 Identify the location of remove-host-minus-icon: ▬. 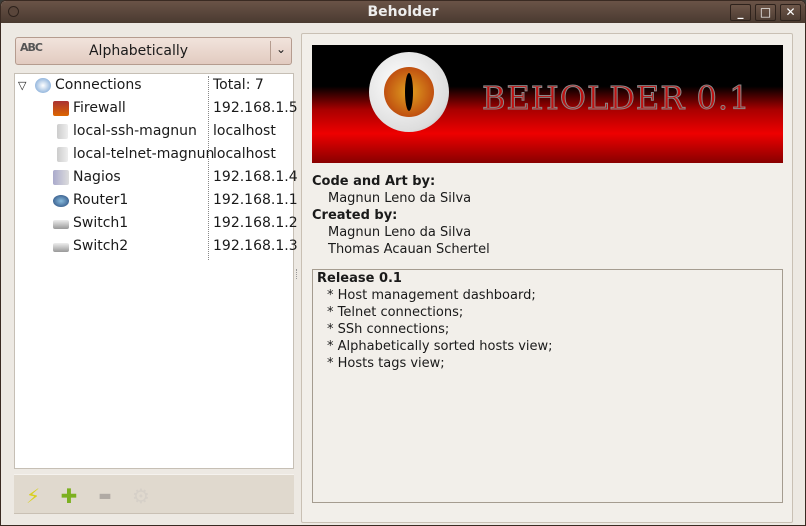
(105, 496).